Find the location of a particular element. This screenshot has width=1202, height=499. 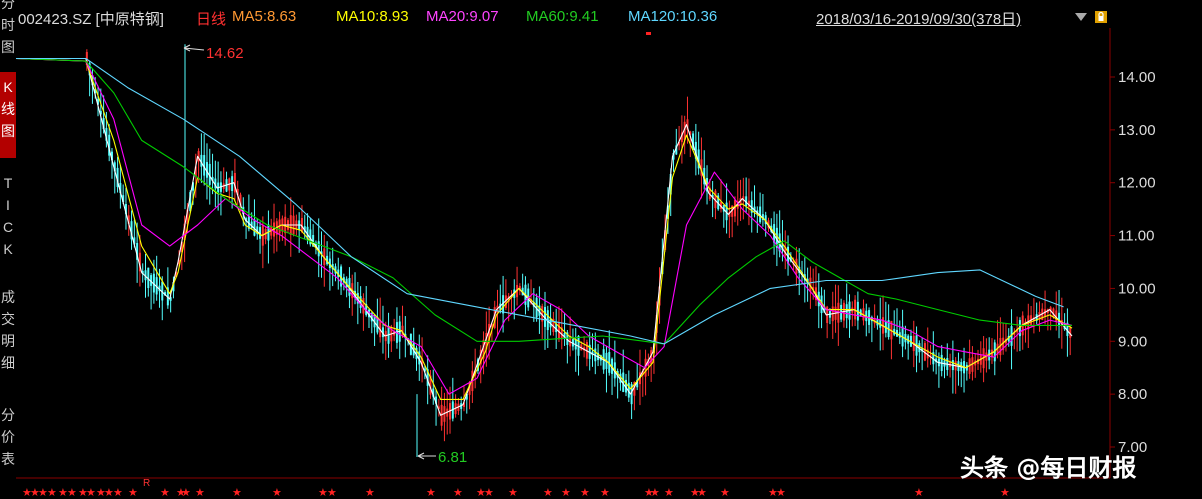

r-marker: R is located at coordinates (146, 483).